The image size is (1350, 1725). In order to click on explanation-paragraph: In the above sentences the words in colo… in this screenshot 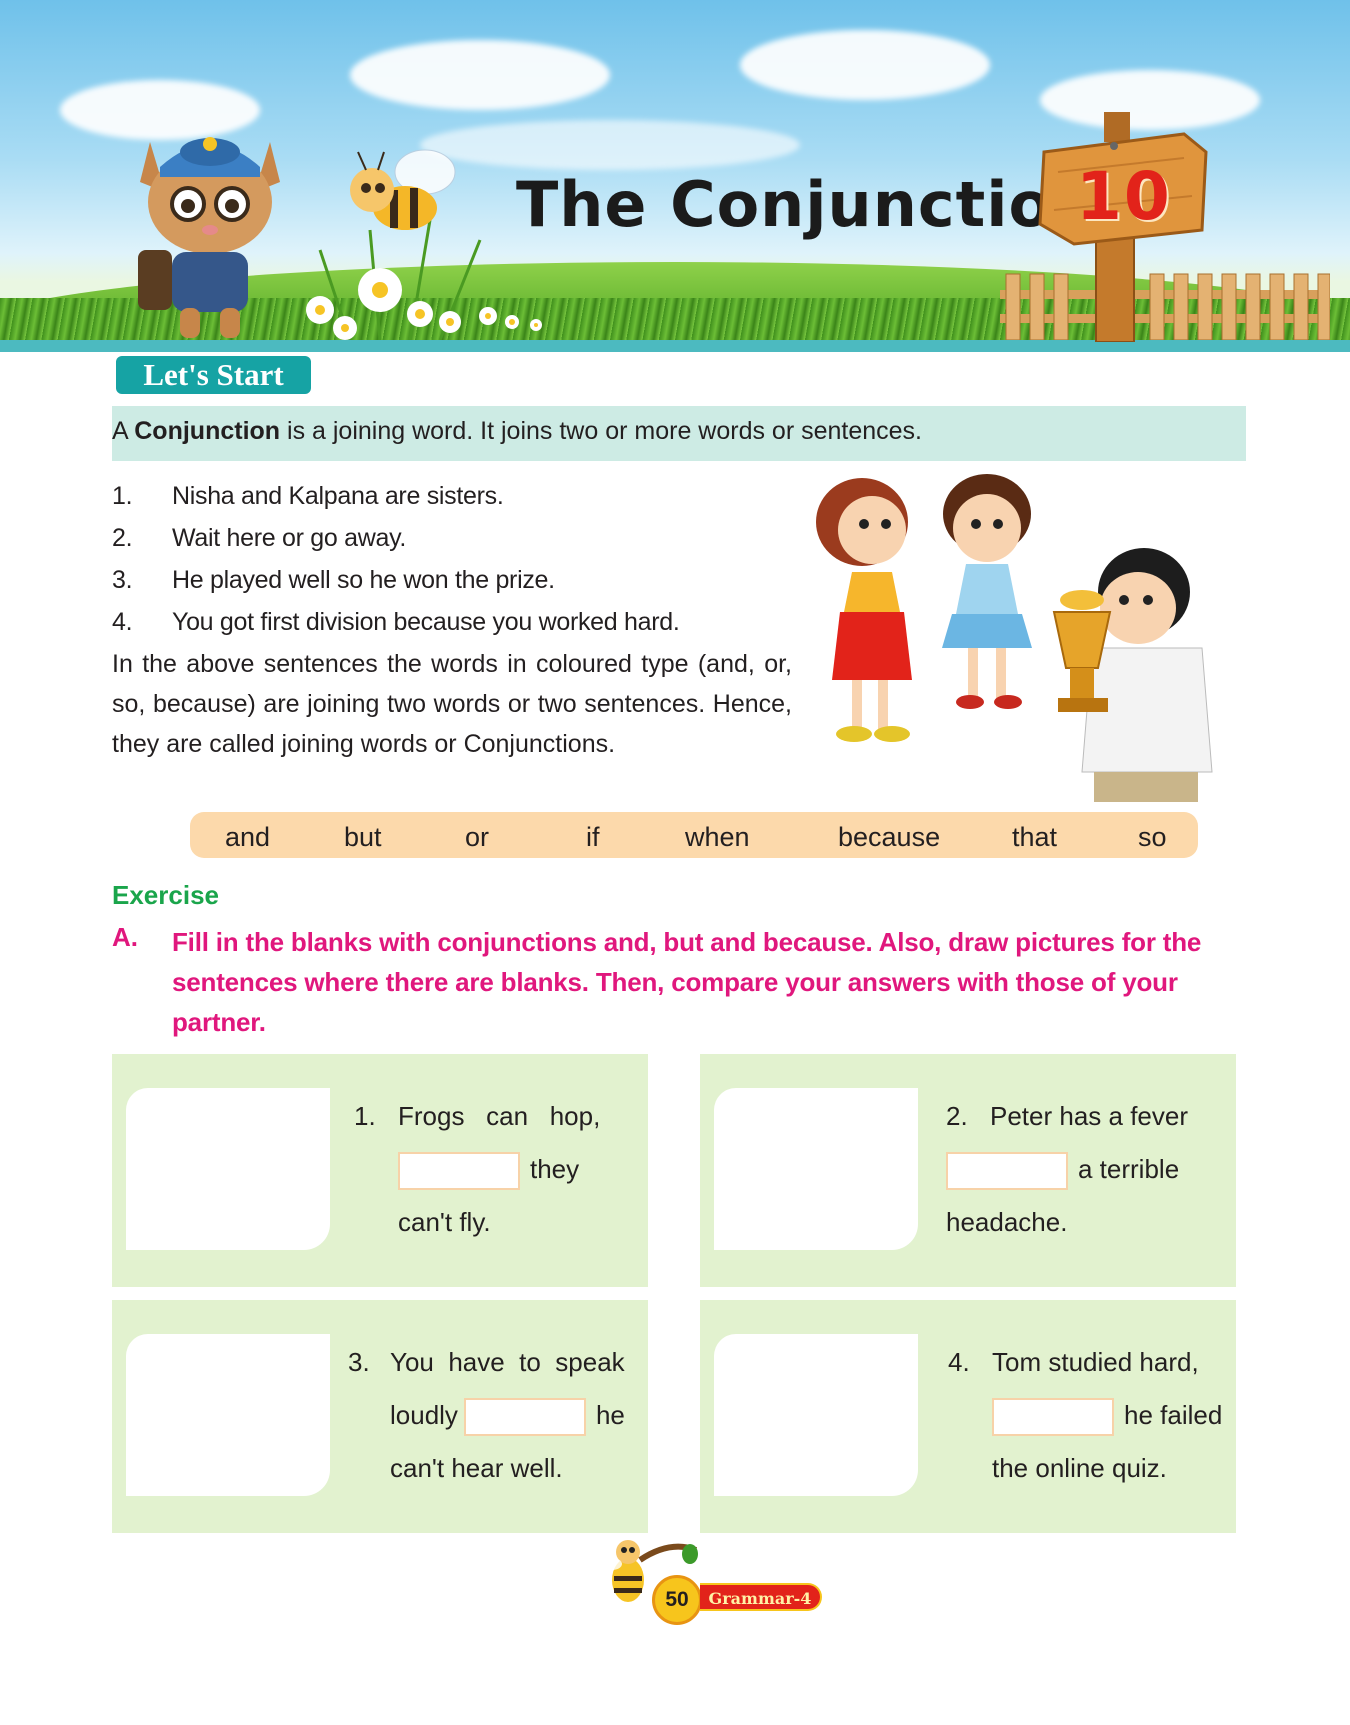, I will do `click(452, 704)`.